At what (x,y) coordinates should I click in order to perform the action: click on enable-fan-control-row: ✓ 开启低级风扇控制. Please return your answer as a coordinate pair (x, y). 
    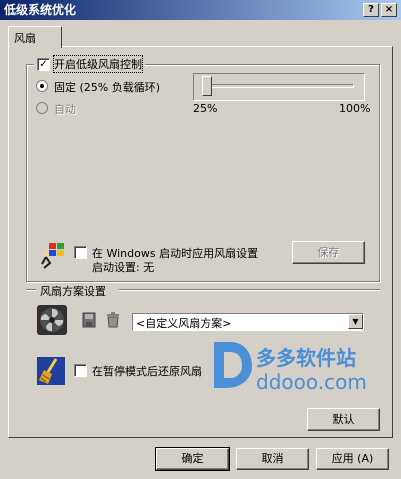
    Looking at the image, I should click on (89, 64).